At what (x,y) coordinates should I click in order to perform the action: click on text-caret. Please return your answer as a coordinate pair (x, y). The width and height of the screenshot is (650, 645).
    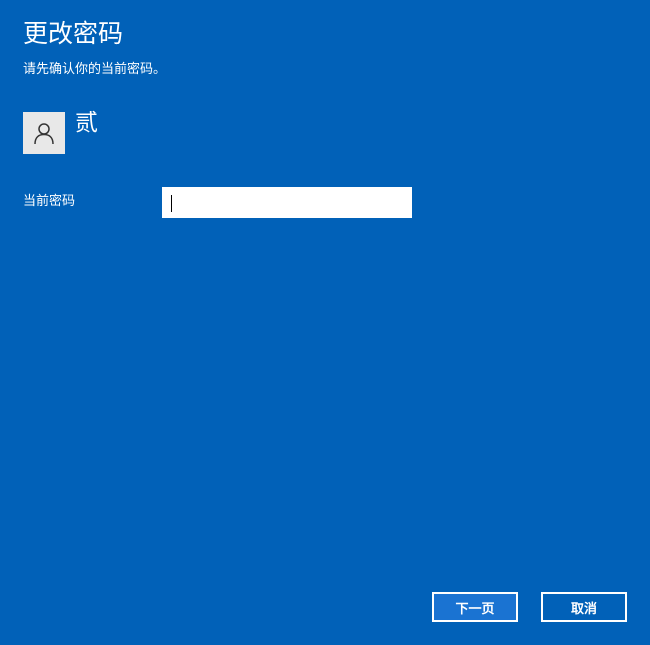
    Looking at the image, I should click on (171, 203).